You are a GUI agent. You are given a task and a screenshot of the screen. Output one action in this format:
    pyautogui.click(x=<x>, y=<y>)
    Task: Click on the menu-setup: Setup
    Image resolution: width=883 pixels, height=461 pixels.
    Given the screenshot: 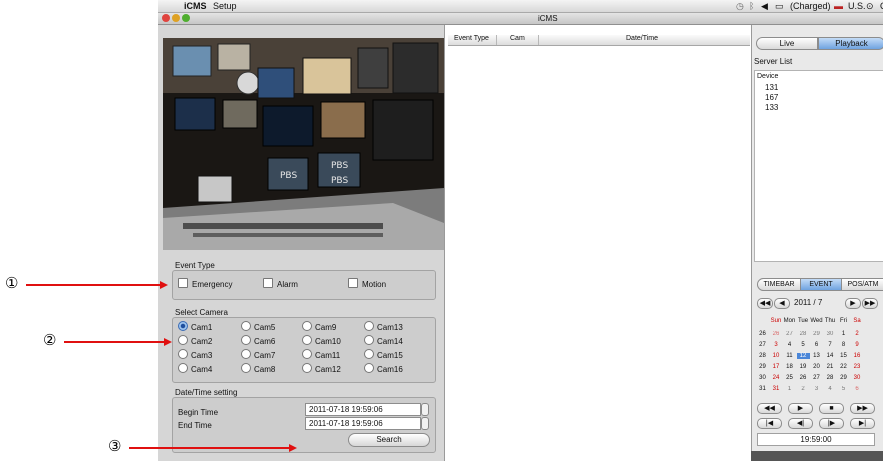 What is the action you would take?
    pyautogui.click(x=225, y=6)
    